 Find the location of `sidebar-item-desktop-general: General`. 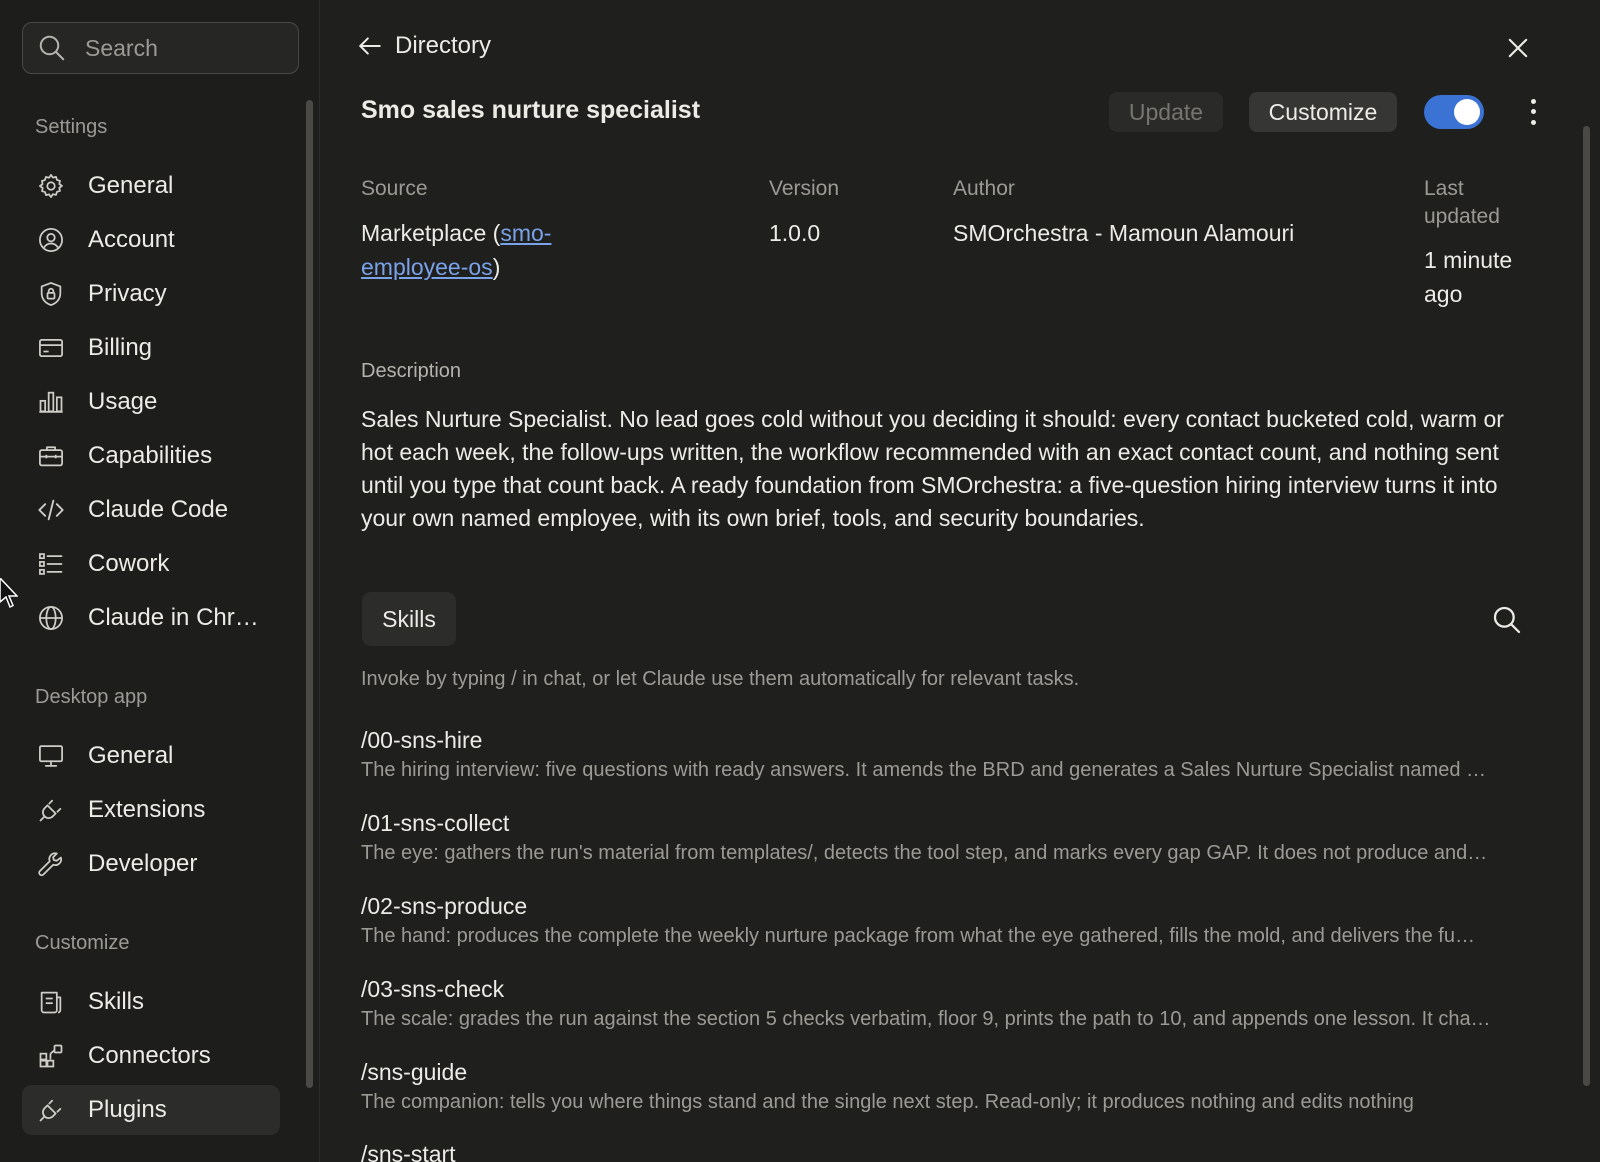

sidebar-item-desktop-general: General is located at coordinates (151, 756).